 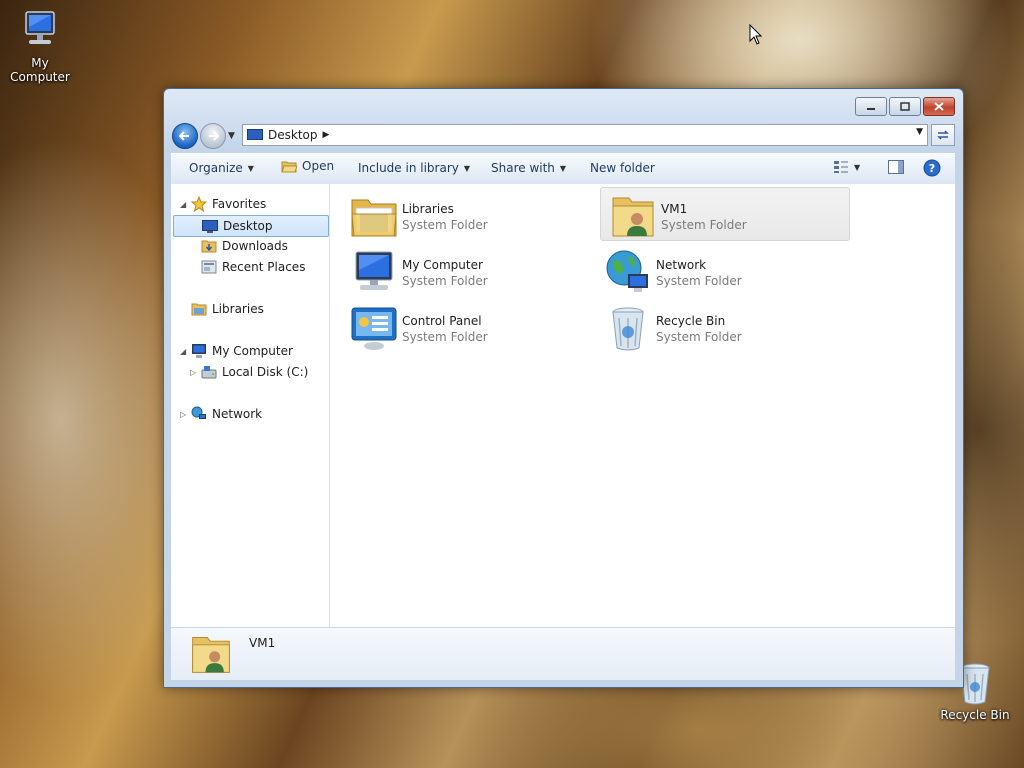 I want to click on network-icon, so click(x=198, y=412).